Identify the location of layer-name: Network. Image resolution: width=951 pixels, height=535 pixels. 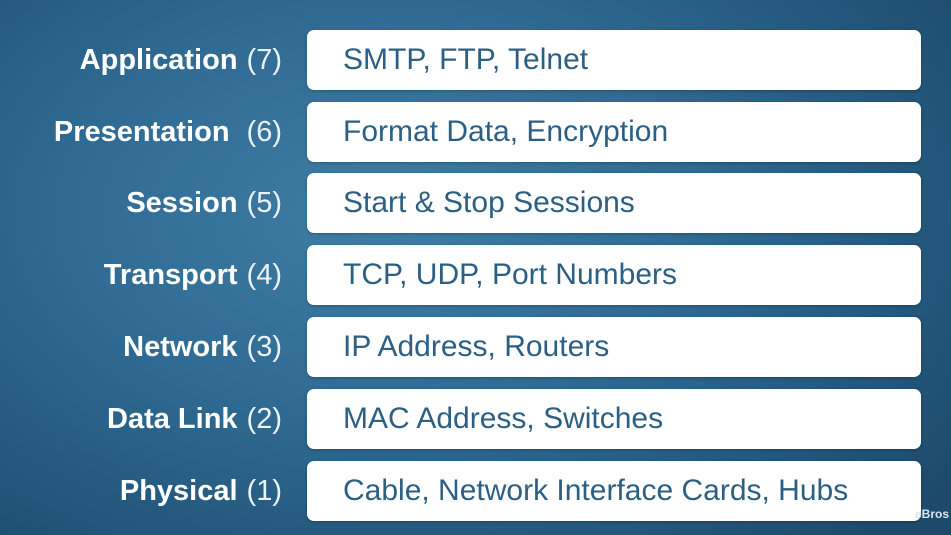
(180, 346).